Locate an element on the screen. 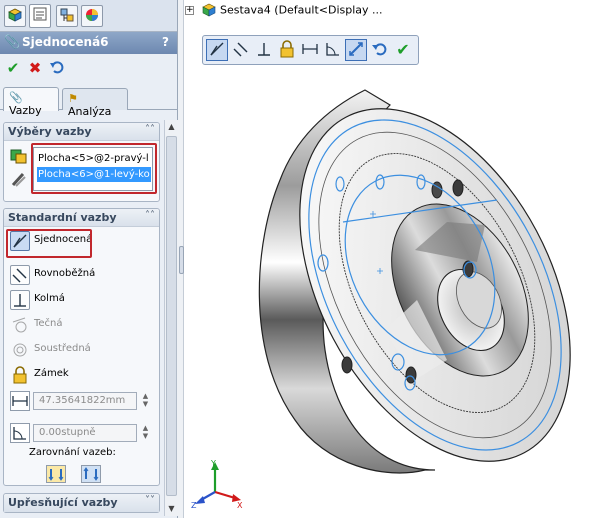  tab-analysis: ⚑ Analýza is located at coordinates (95, 103).